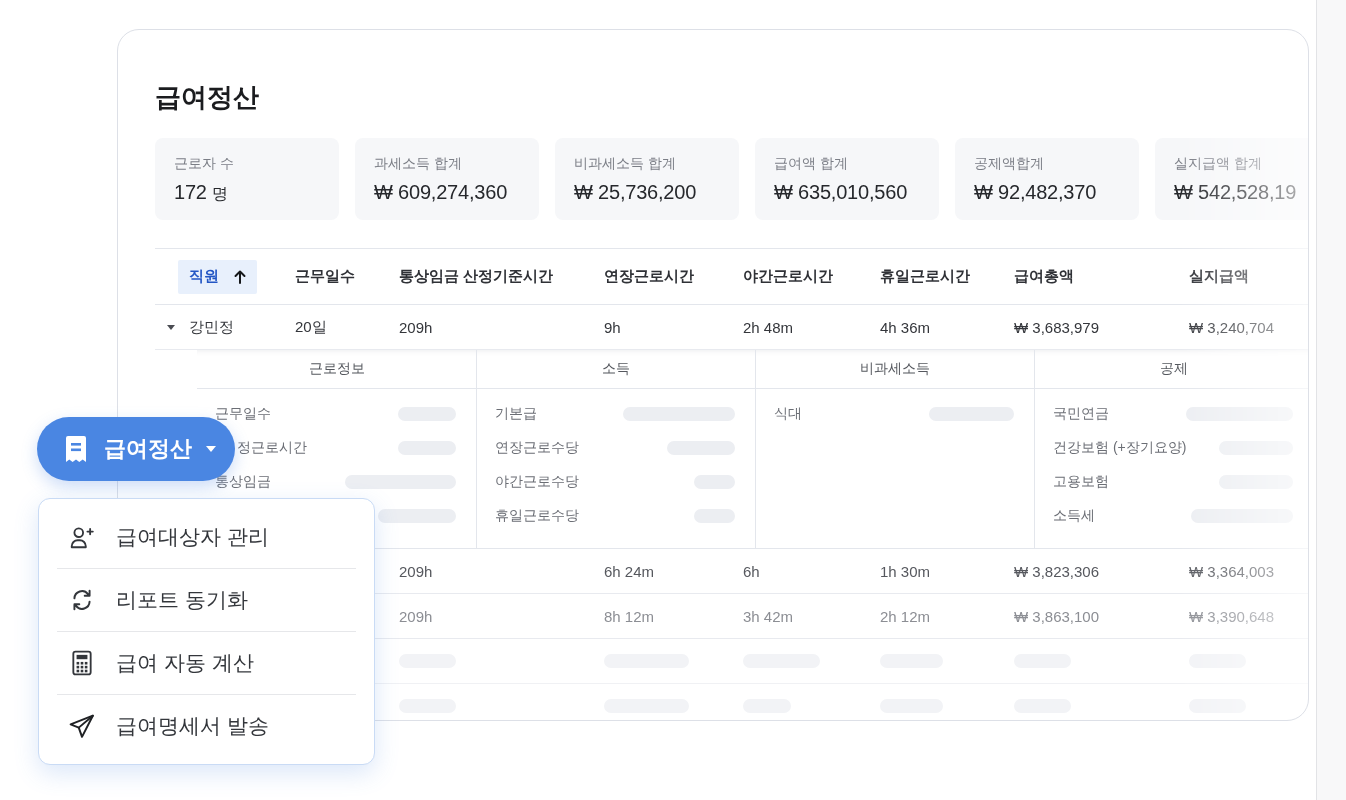 This screenshot has width=1346, height=800. Describe the element at coordinates (217, 276) in the screenshot. I see `column-header: 직원` at that location.